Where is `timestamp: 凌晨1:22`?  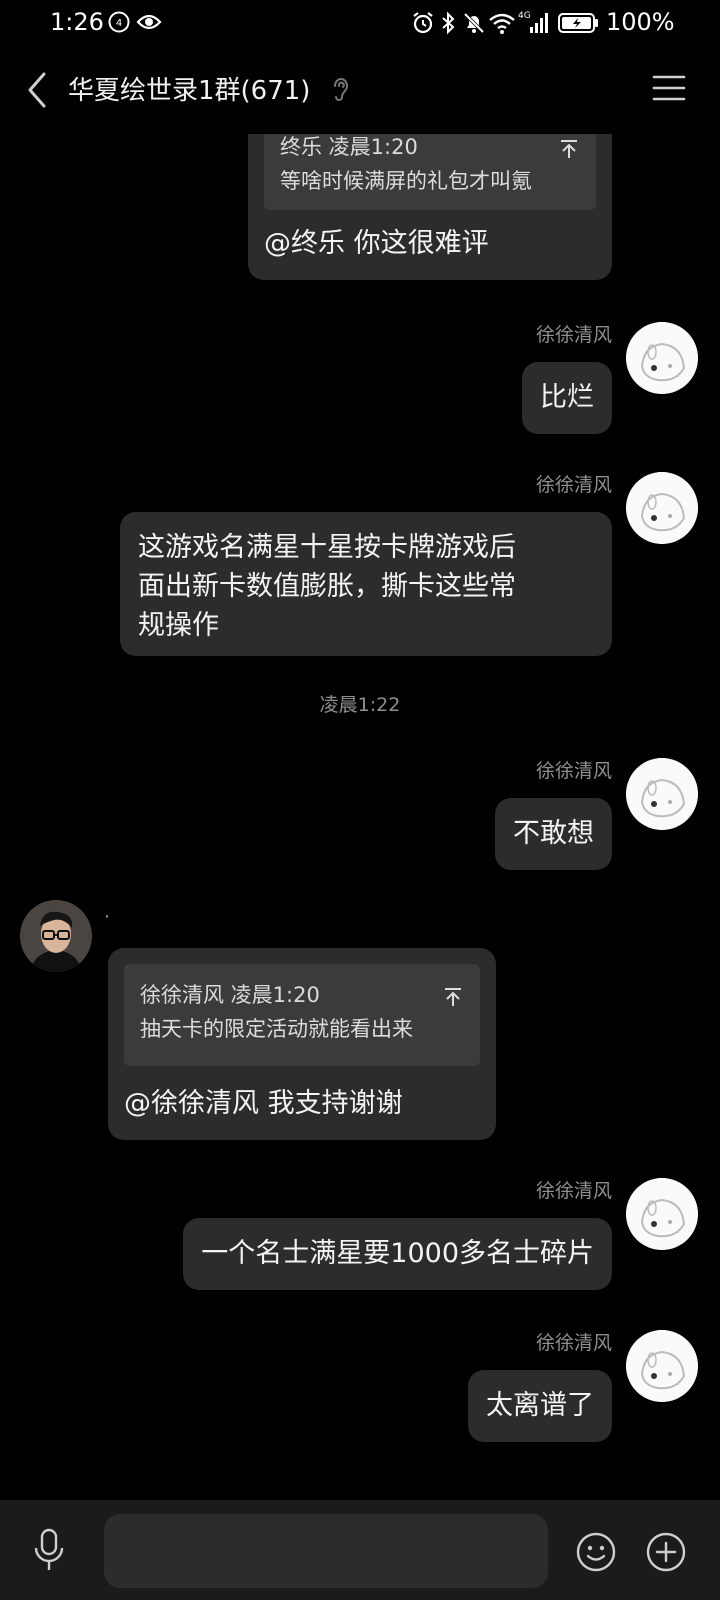
timestamp: 凌晨1:22 is located at coordinates (360, 705).